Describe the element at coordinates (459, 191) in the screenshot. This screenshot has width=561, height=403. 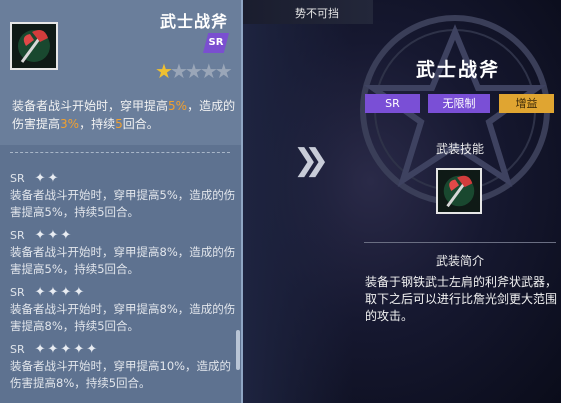
I see `weapon-skill-icon` at that location.